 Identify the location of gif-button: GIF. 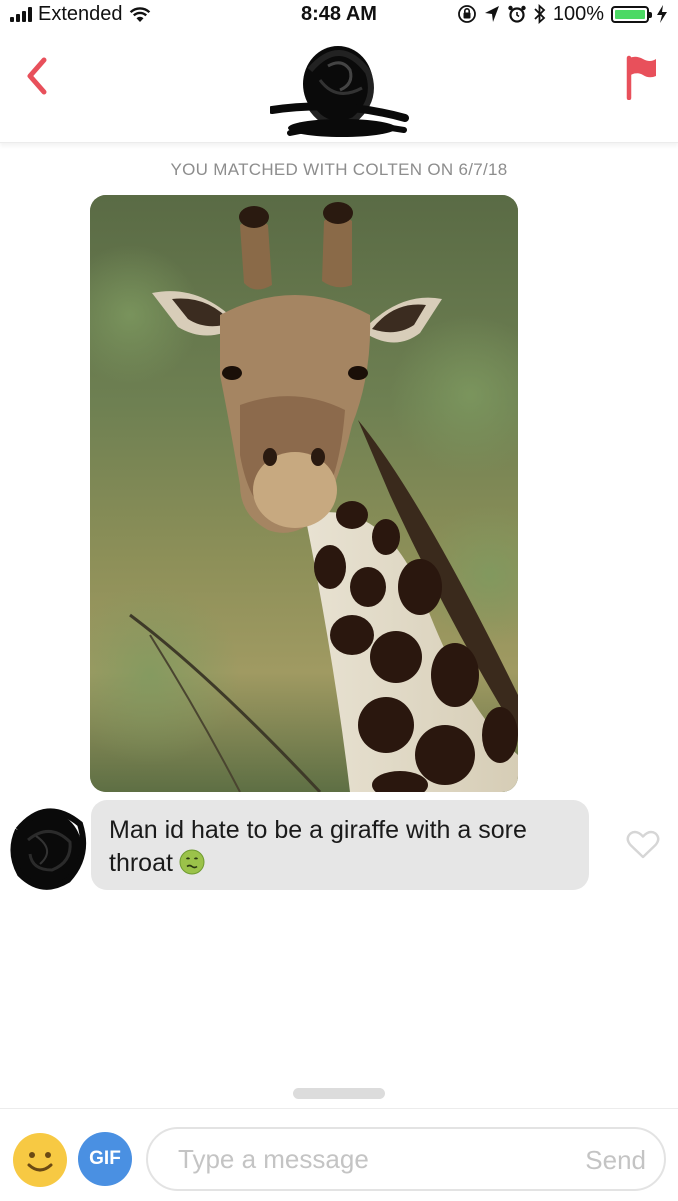
(105, 1159).